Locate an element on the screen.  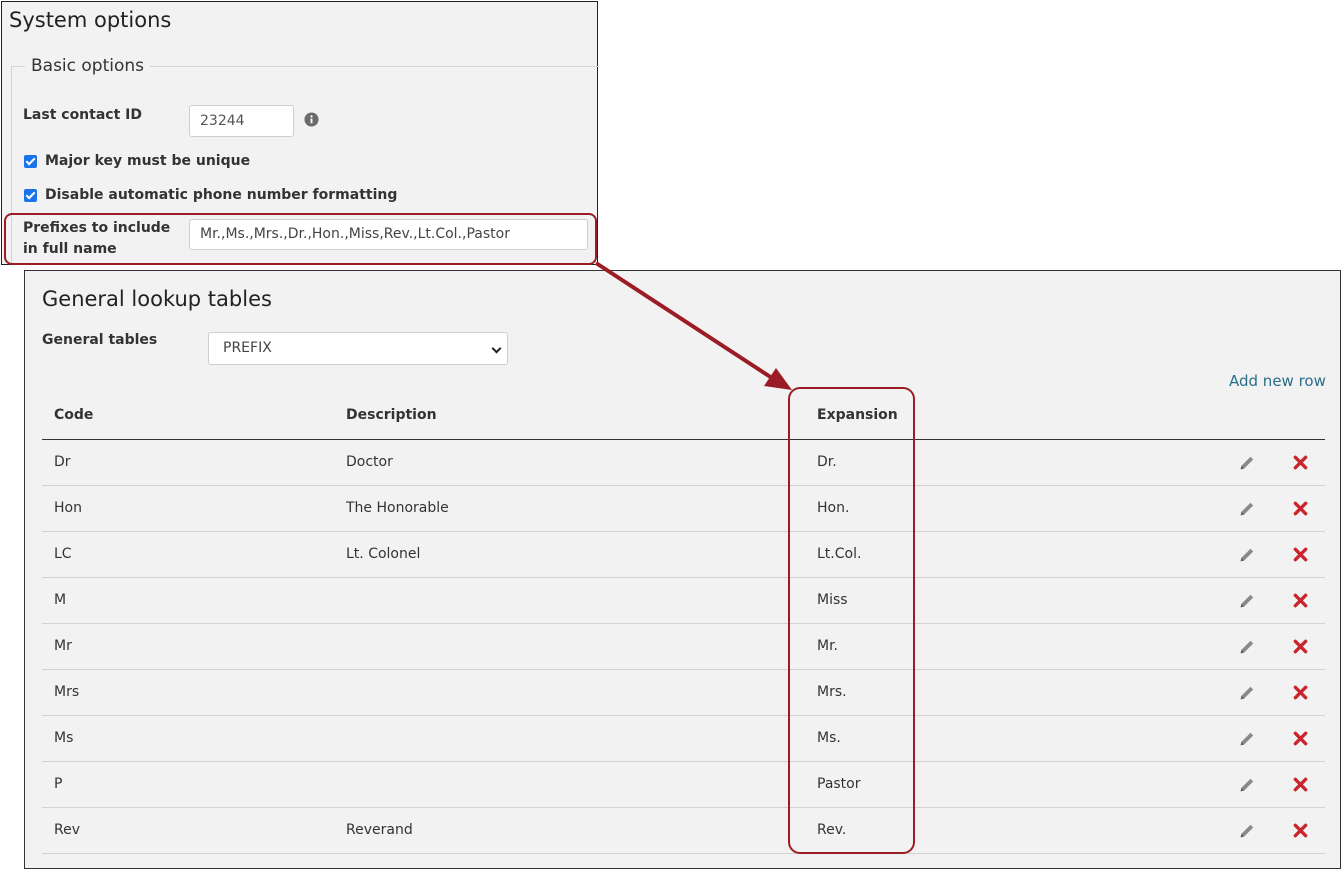
general-tables-selected-value: PREFIX is located at coordinates (247, 348).